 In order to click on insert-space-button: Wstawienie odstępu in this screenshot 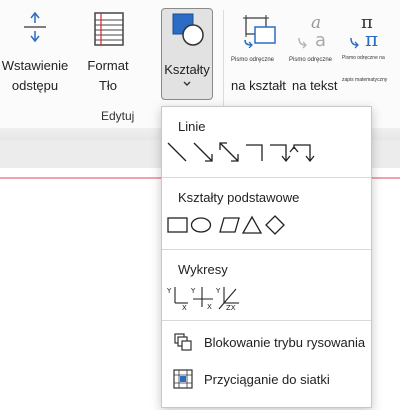, I will do `click(35, 53)`.